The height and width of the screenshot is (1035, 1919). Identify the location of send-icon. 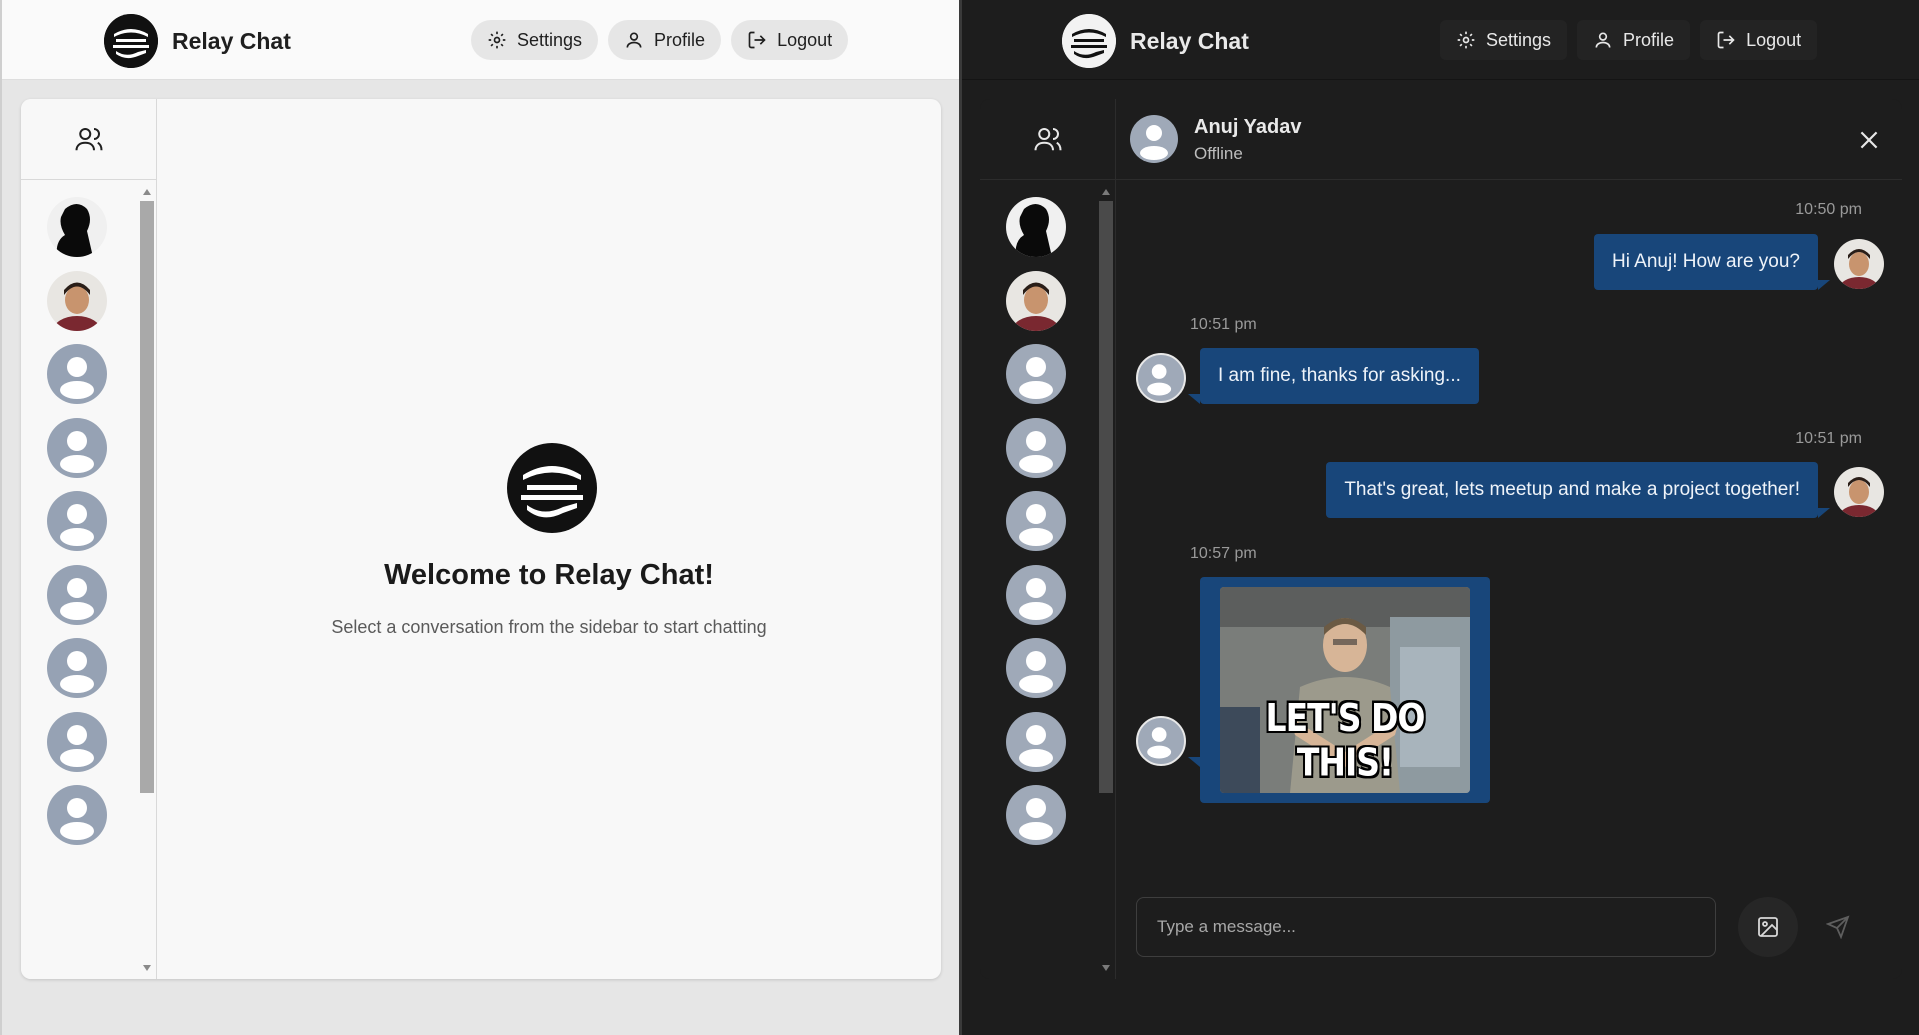
(1838, 927).